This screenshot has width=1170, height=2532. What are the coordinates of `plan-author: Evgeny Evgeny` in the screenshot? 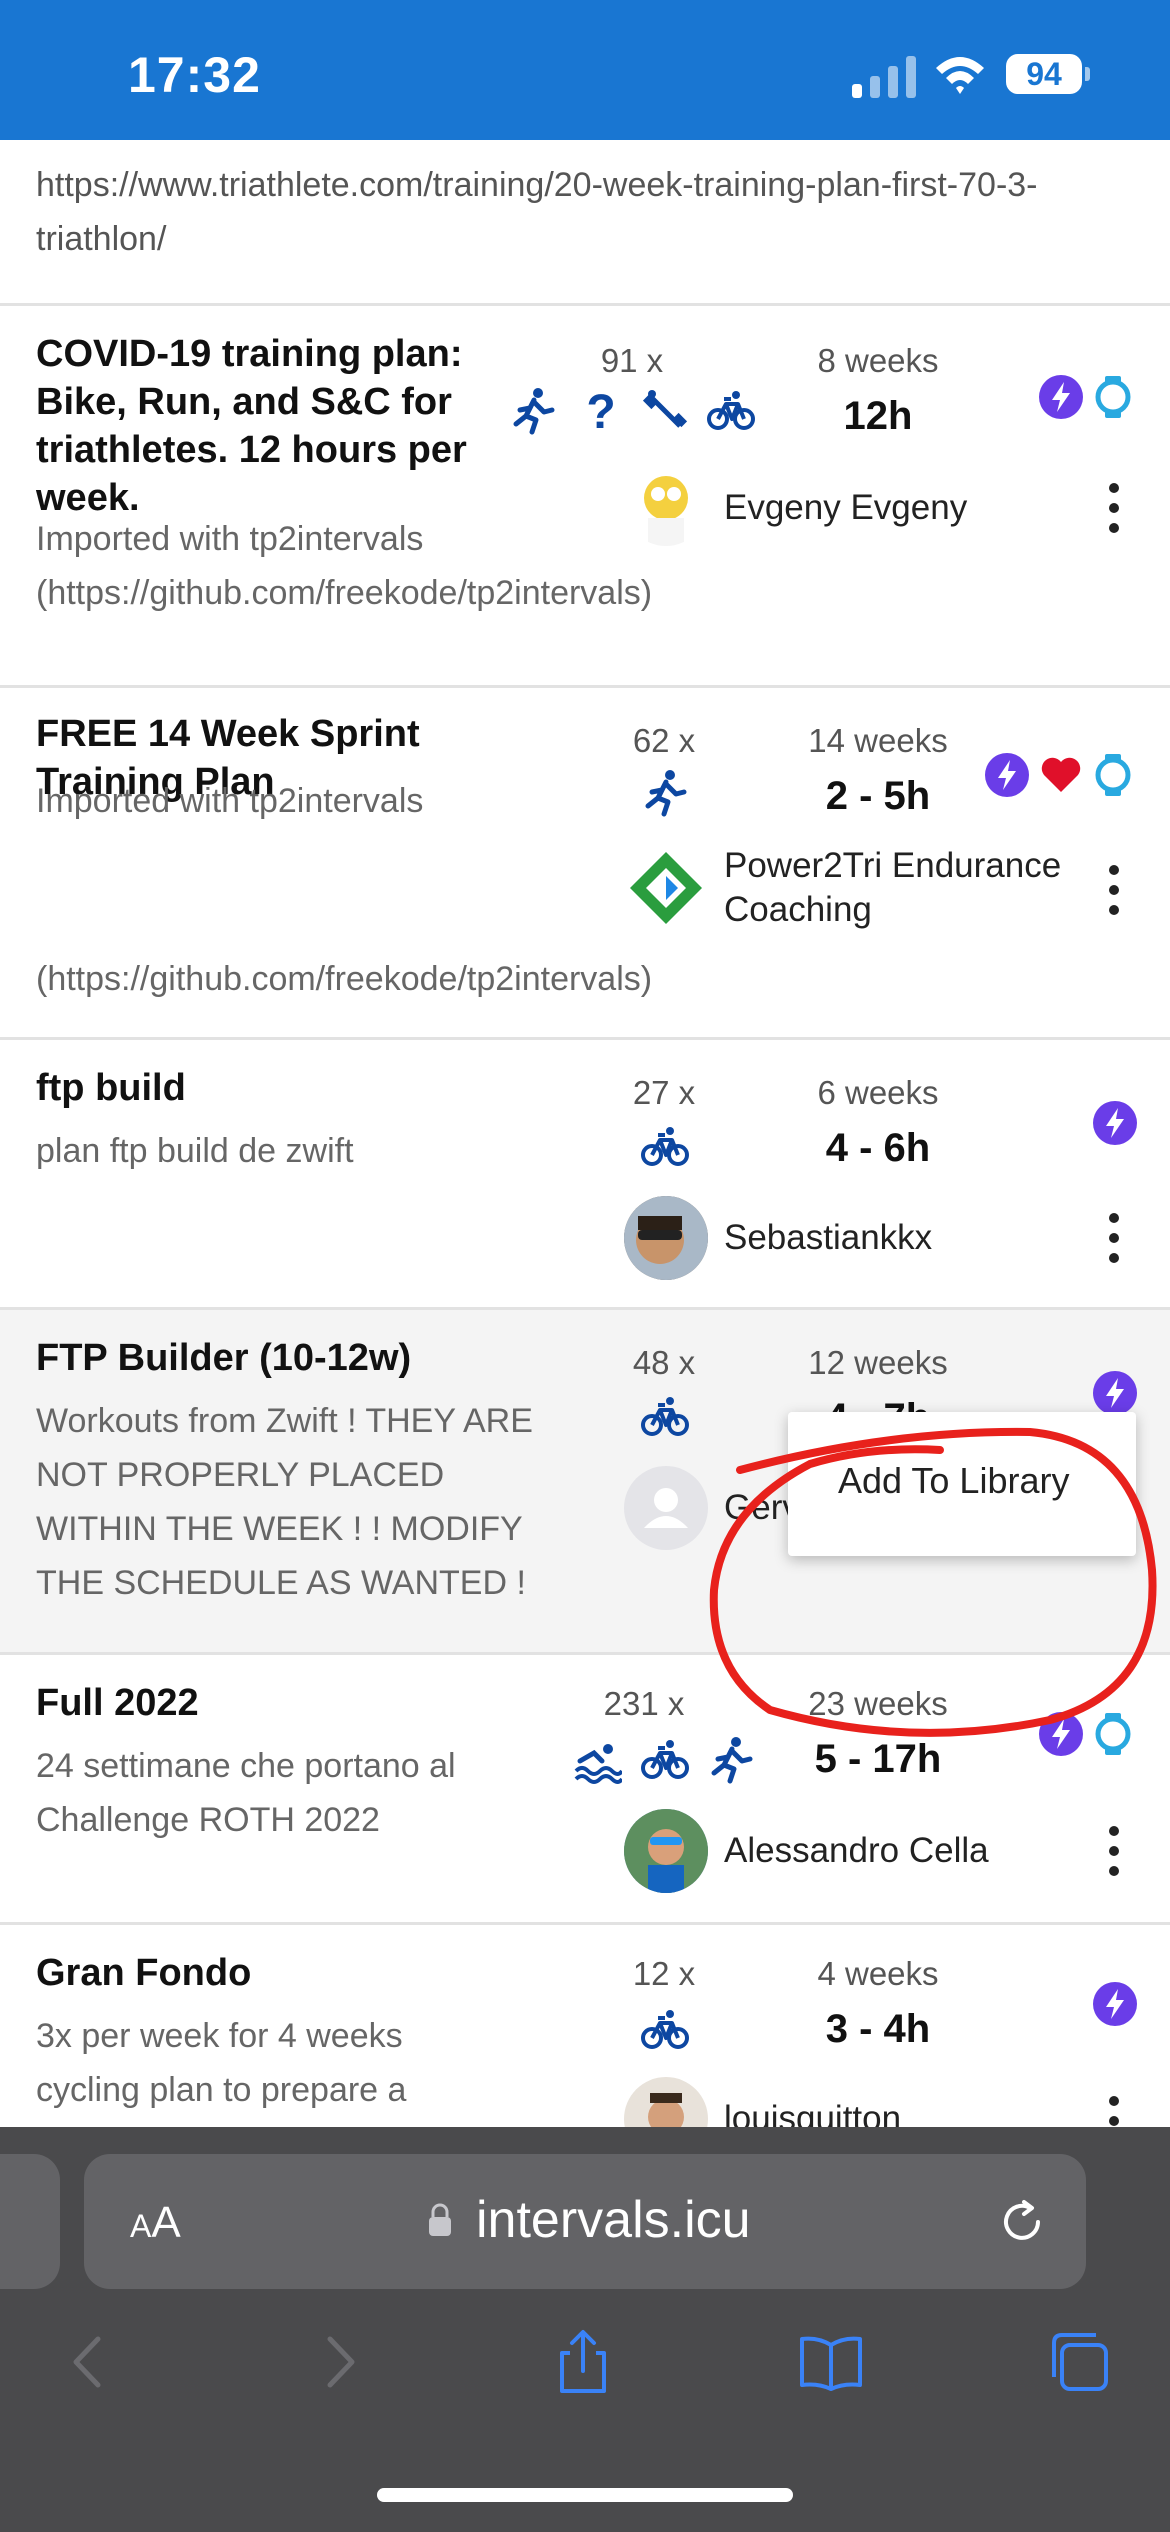 It's located at (845, 508).